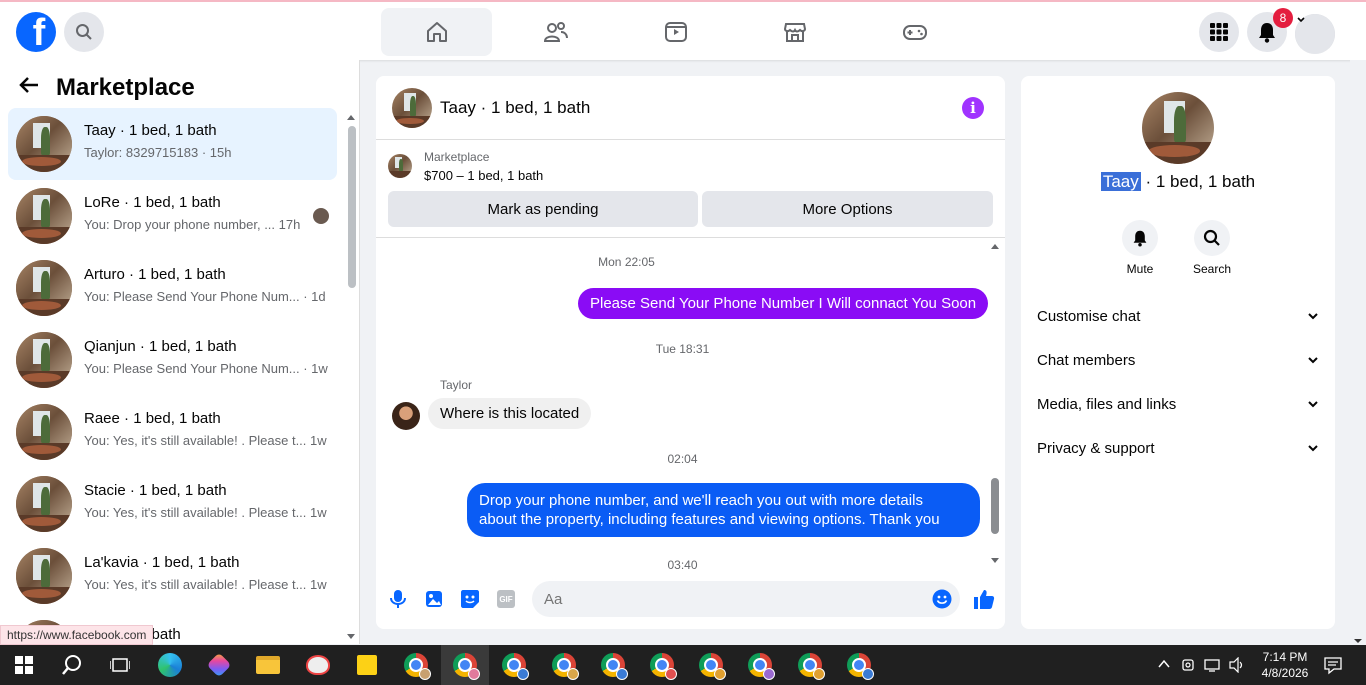 The height and width of the screenshot is (685, 1366). What do you see at coordinates (24, 665) in the screenshot?
I see `start-button` at bounding box center [24, 665].